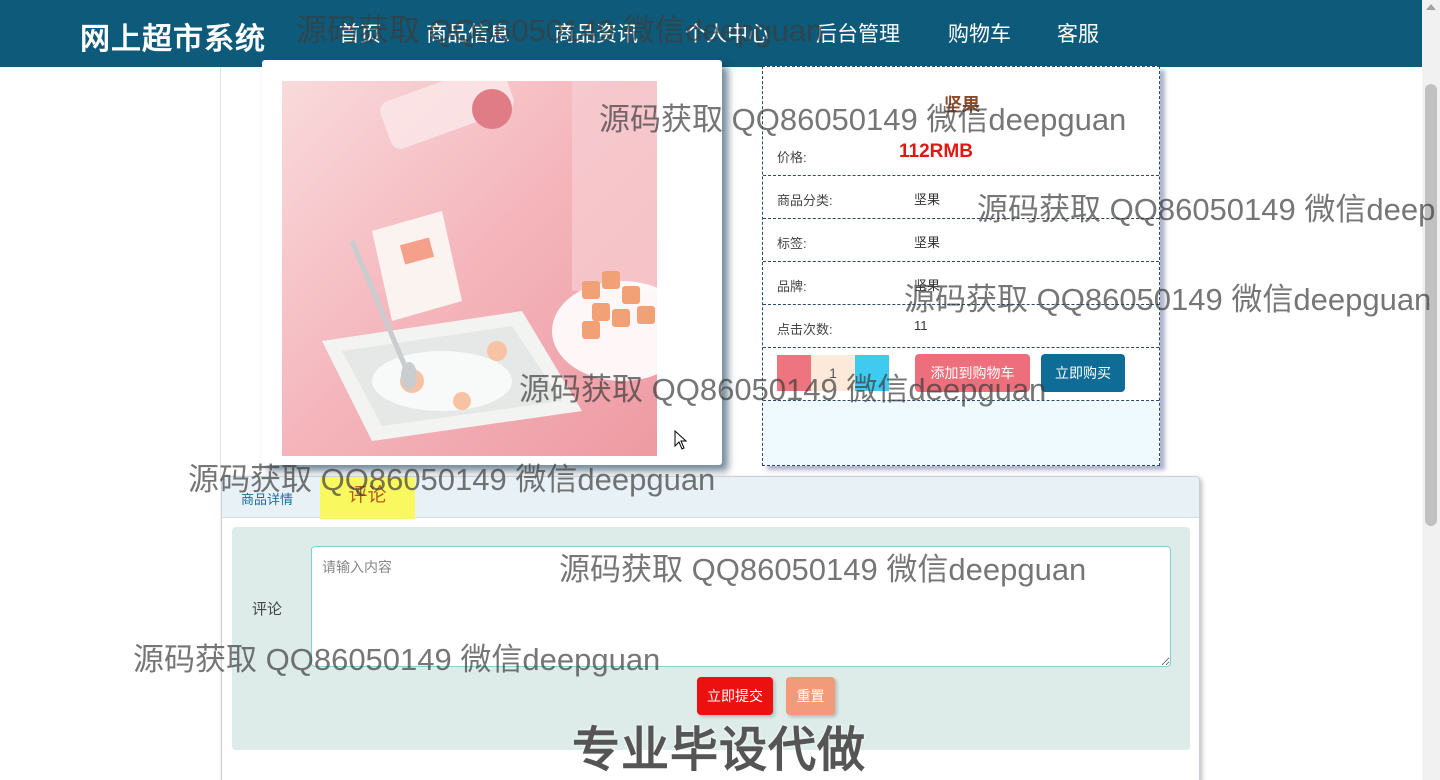  Describe the element at coordinates (267, 609) in the screenshot. I see `comment-label: 评论` at that location.